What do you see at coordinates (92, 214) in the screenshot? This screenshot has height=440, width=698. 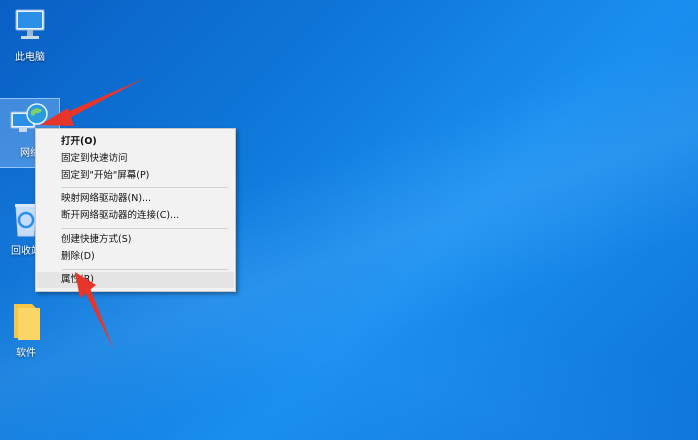 I see `annotation-arrows` at bounding box center [92, 214].